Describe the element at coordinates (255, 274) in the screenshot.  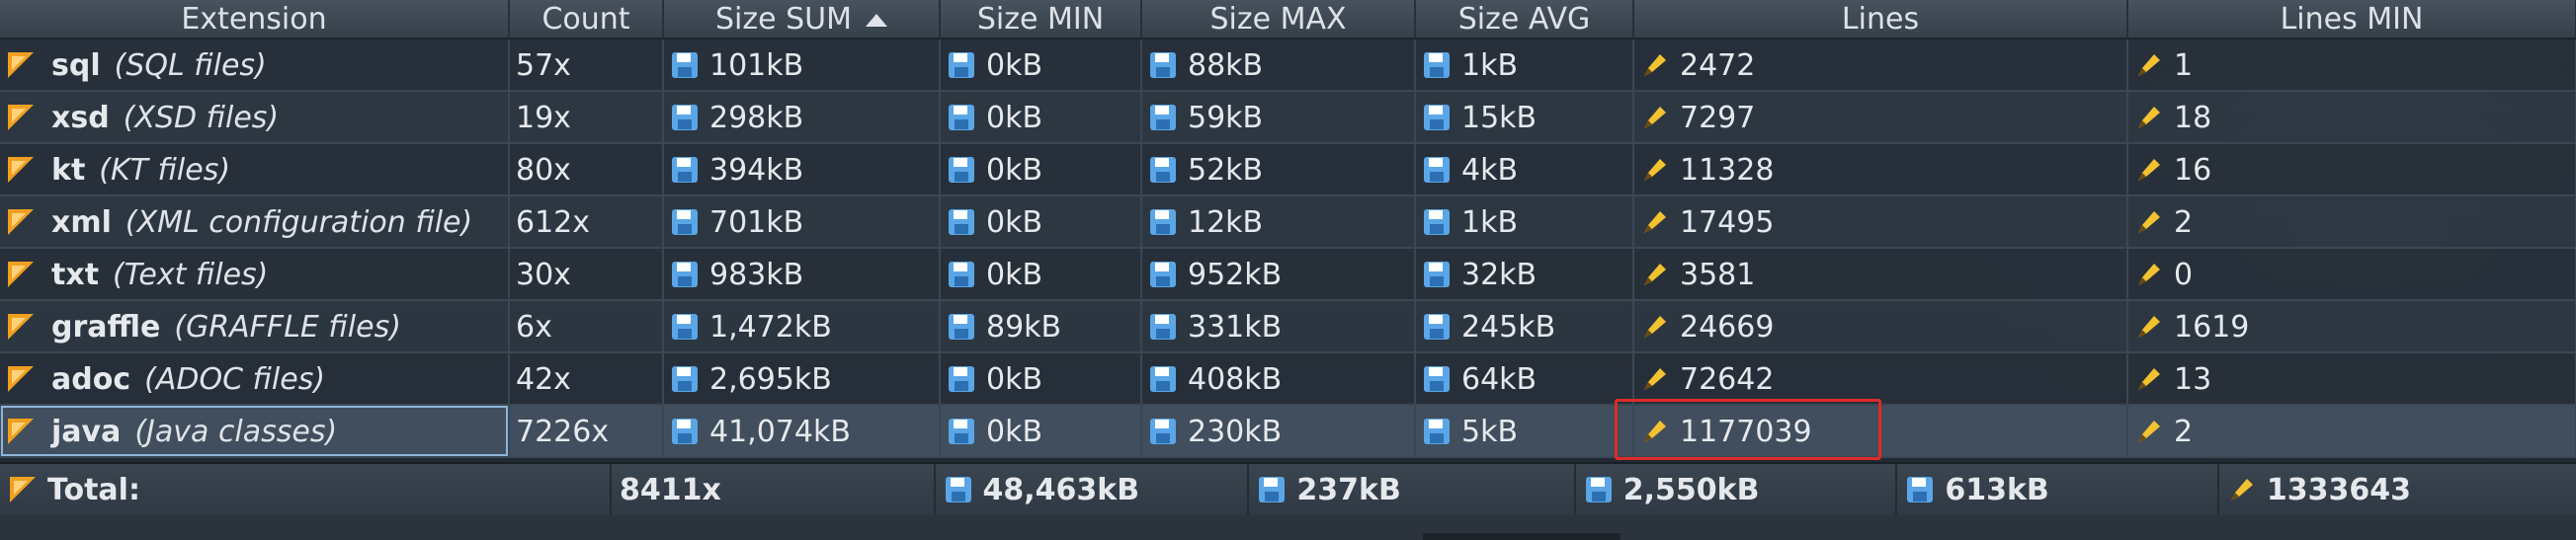
I see `extension-cell: txt (Text files)` at that location.